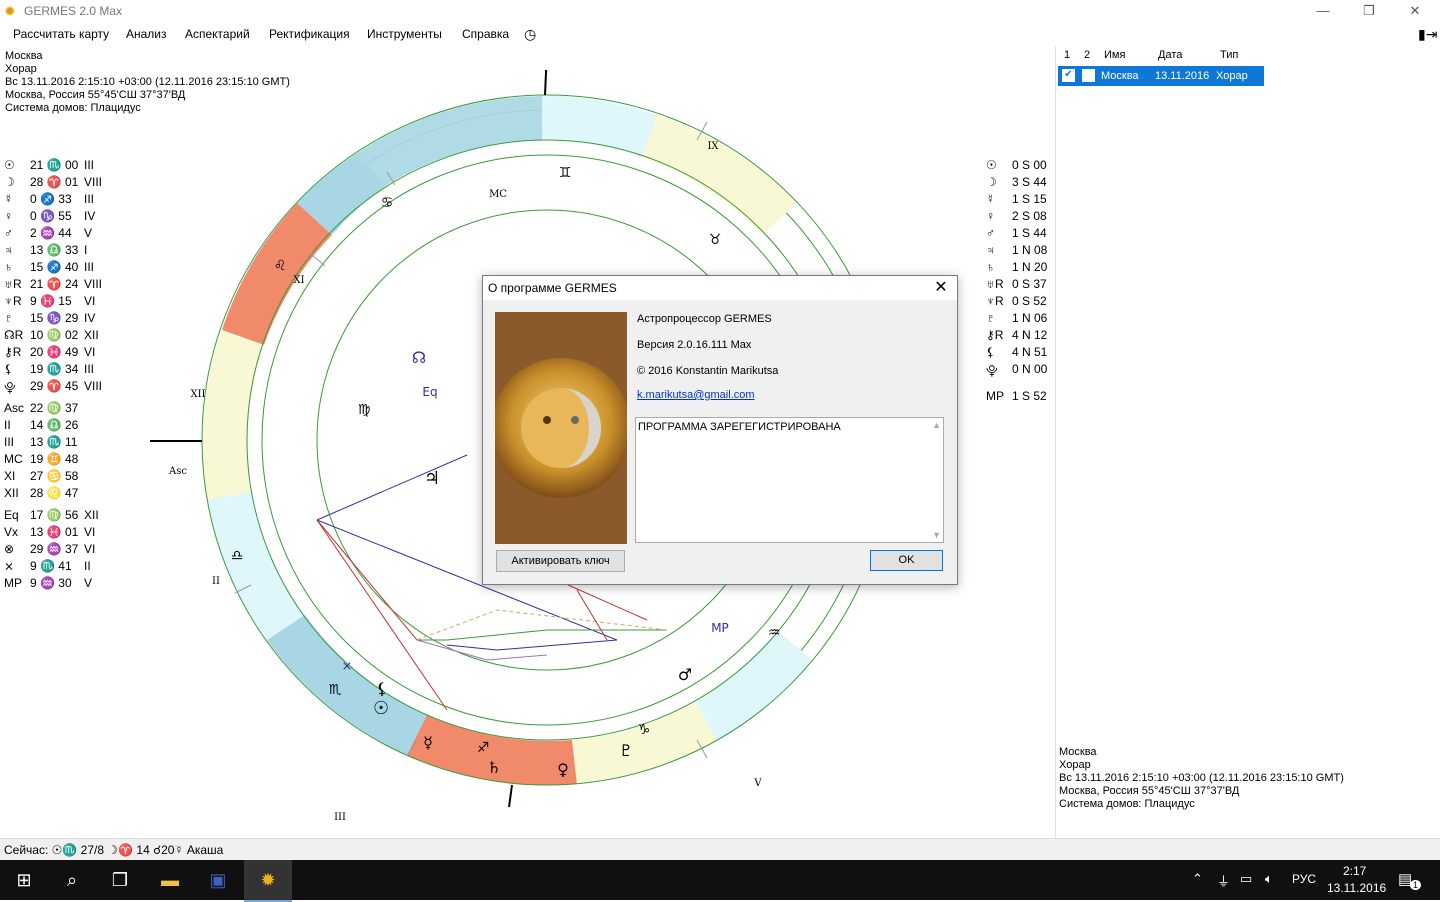  Describe the element at coordinates (713, 146) in the screenshot. I see `house-ix-label: IX` at that location.